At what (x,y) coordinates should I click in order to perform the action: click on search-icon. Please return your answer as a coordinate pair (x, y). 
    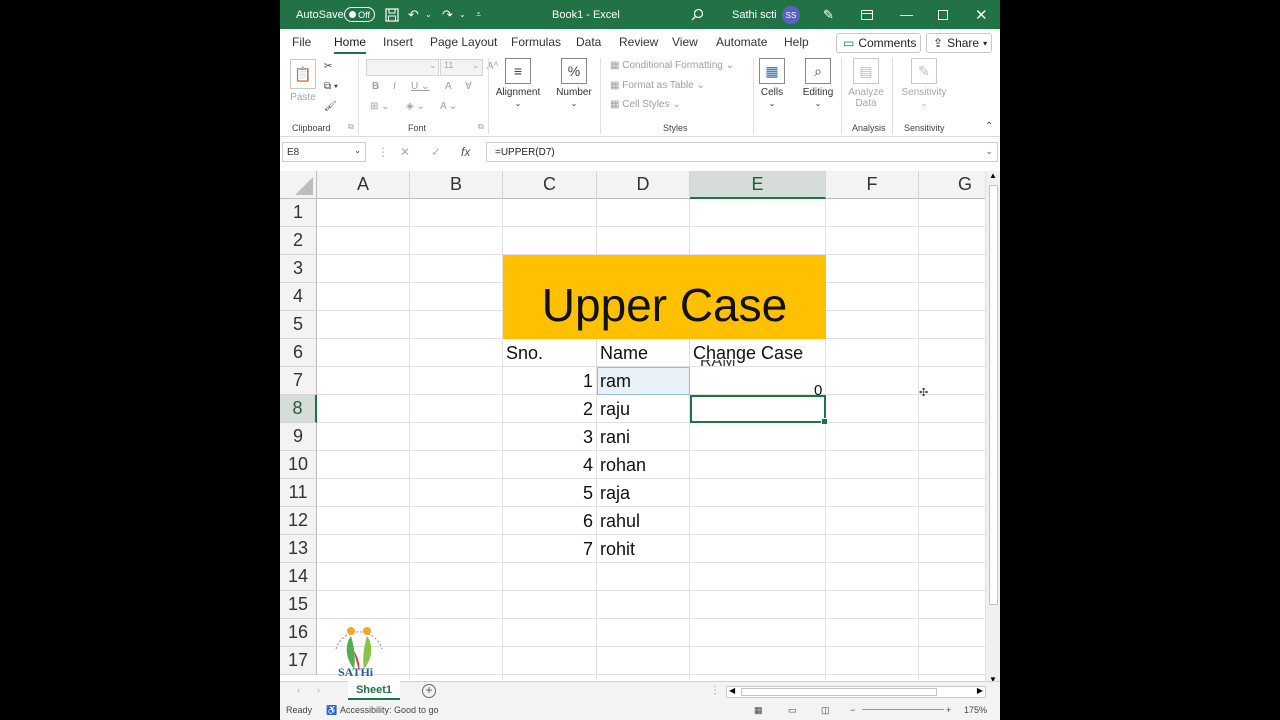
    Looking at the image, I should click on (697, 14).